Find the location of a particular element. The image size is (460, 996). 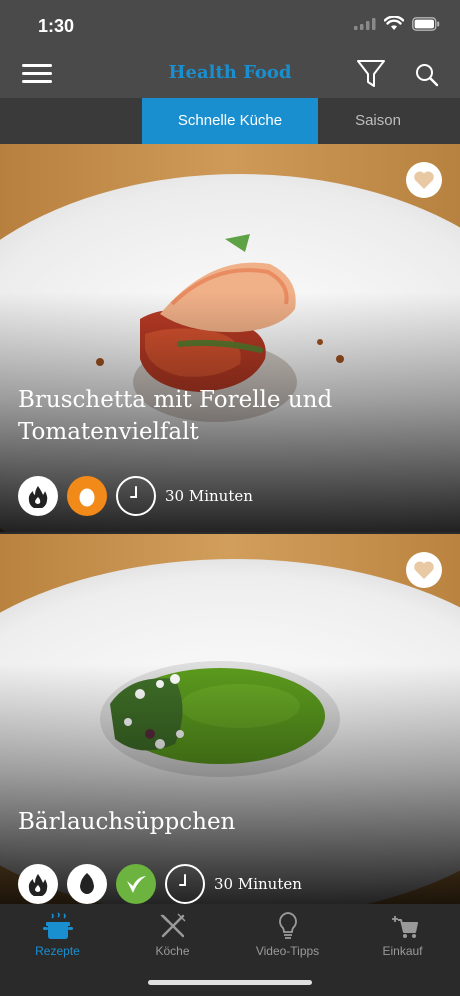

tab-saison: Saison is located at coordinates (378, 121).